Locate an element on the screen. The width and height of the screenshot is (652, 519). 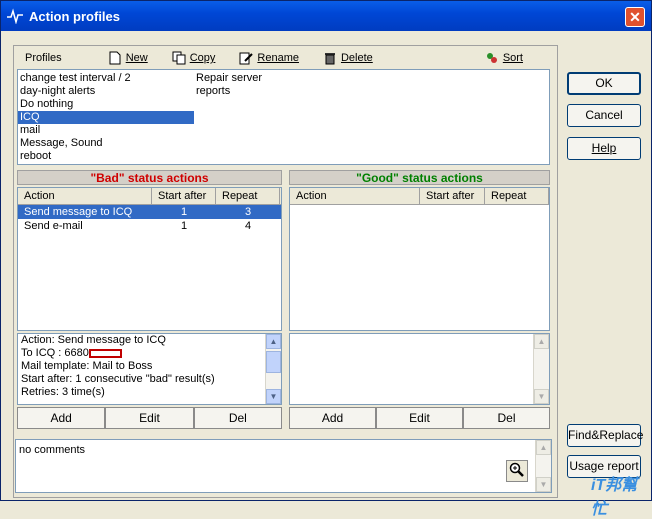
copy-label: Copy is located at coordinates (202, 58).